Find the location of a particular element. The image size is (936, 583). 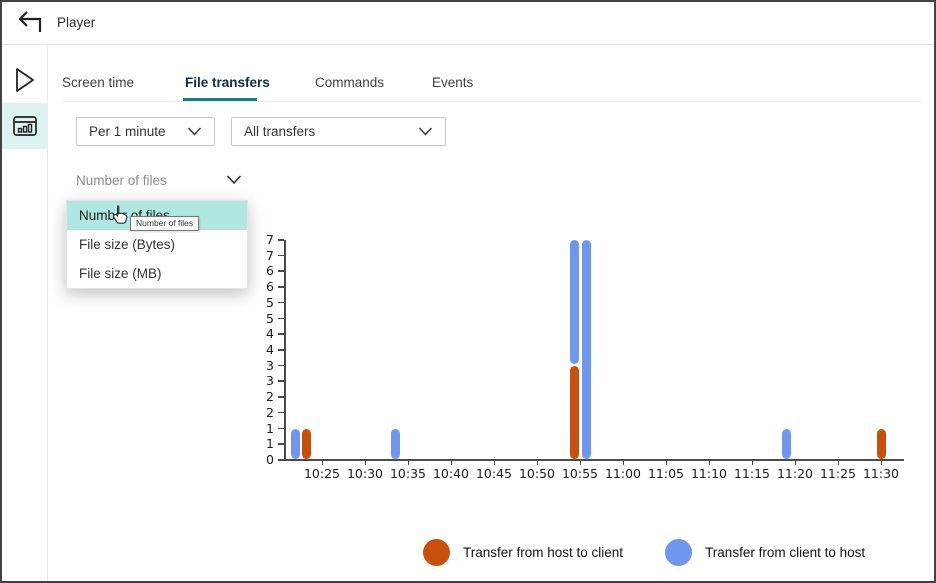

legend-label: Transfer from host to client is located at coordinates (543, 552).